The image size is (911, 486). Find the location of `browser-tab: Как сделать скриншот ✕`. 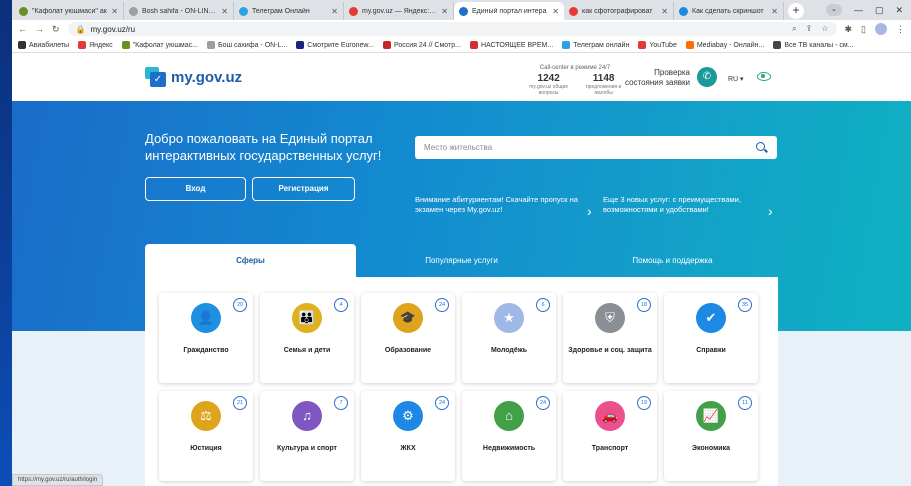

browser-tab: Как сделать скриншот ✕ is located at coordinates (729, 11).